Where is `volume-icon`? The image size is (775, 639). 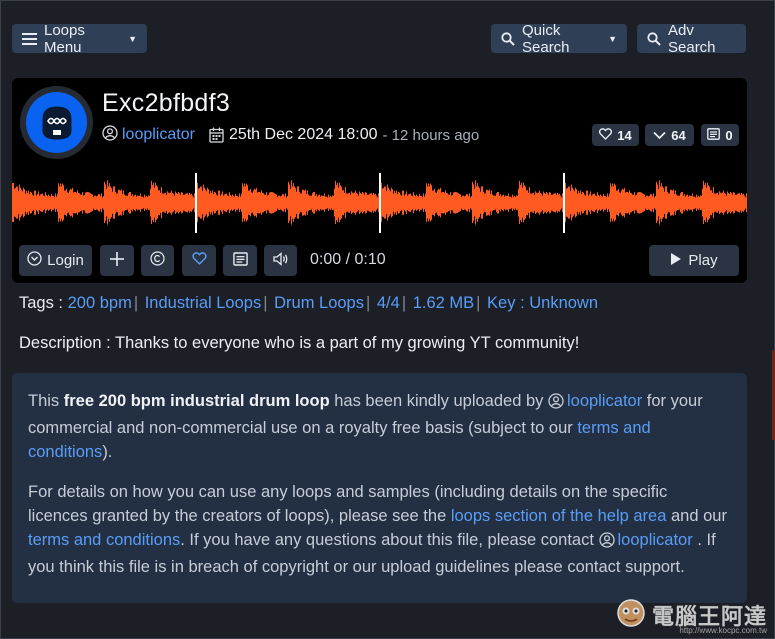 volume-icon is located at coordinates (280, 260).